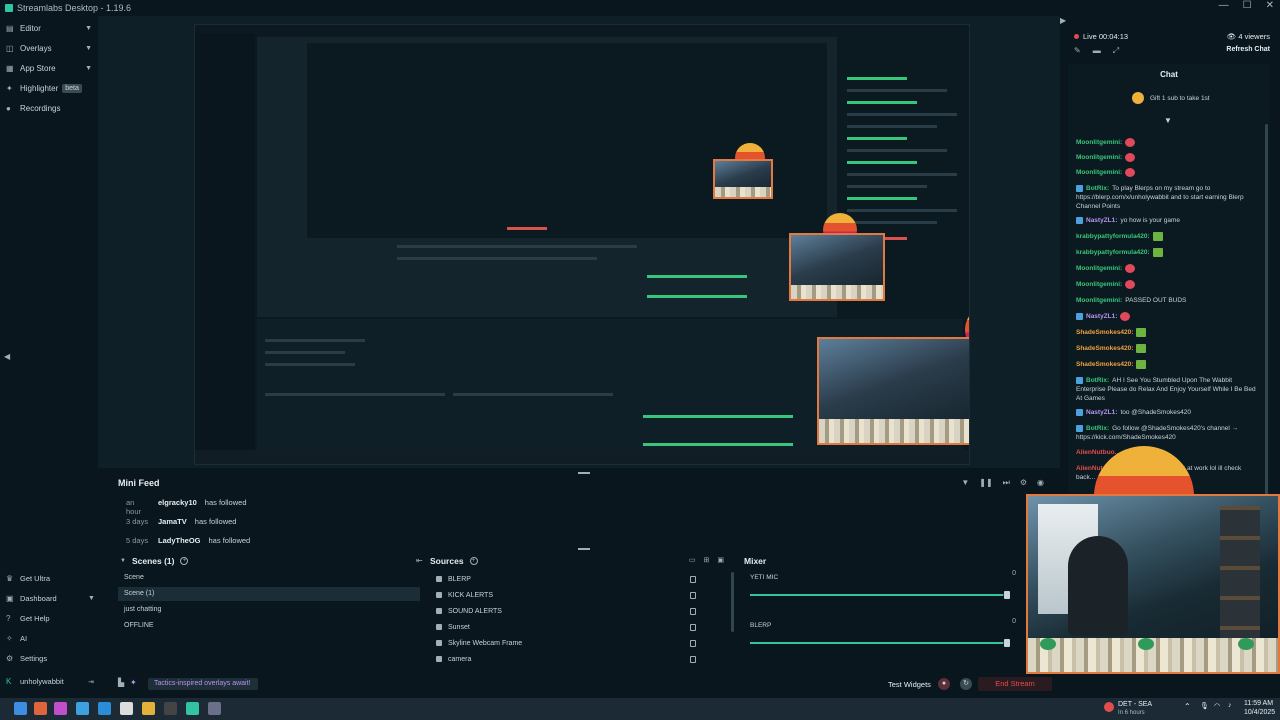  Describe the element at coordinates (720, 560) in the screenshot. I see `properties-icon: ▣` at that location.